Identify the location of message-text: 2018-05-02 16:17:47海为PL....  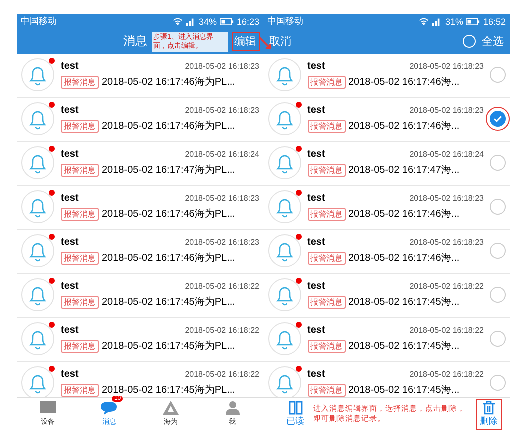
(169, 171).